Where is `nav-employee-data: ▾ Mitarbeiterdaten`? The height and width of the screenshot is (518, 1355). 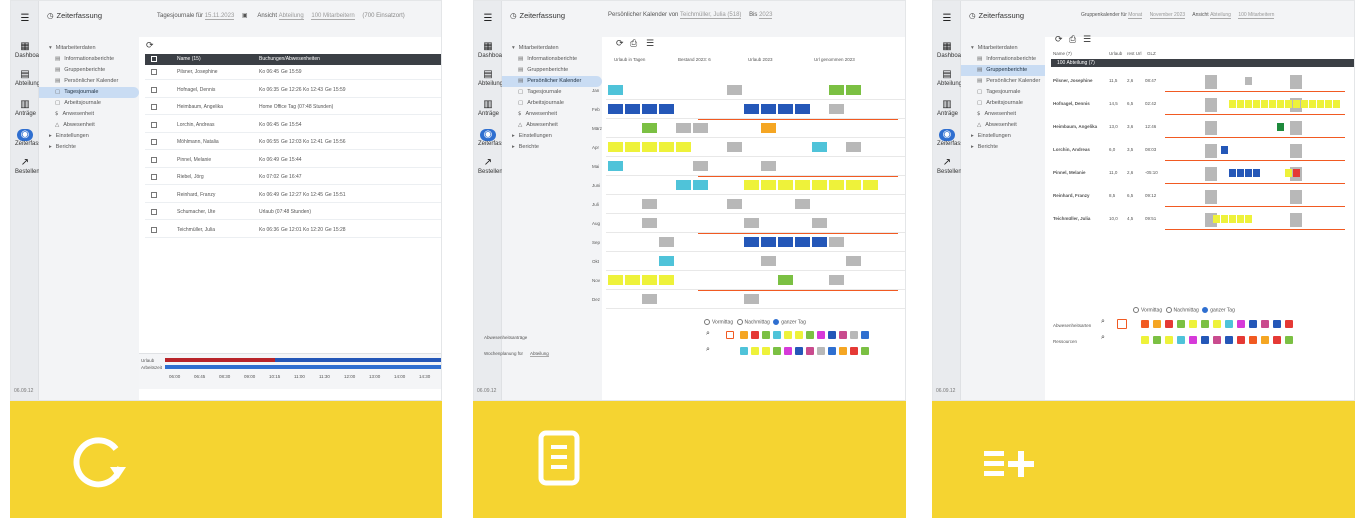 nav-employee-data: ▾ Mitarbeiterdaten is located at coordinates (89, 48).